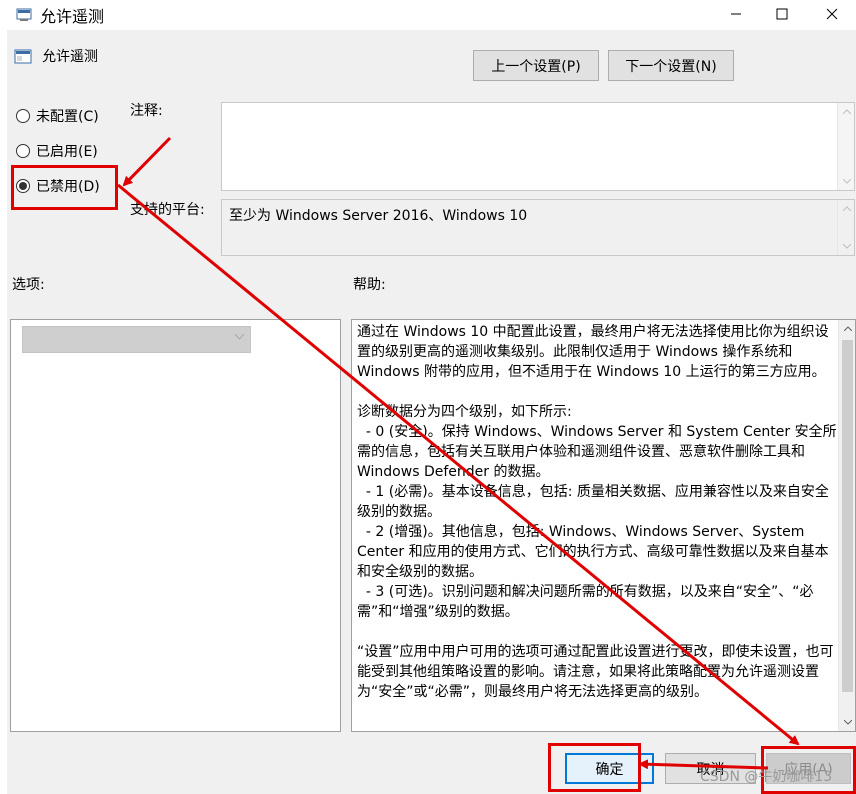 This screenshot has height=794, width=856. What do you see at coordinates (845, 146) in the screenshot?
I see `comment-scrollbar` at bounding box center [845, 146].